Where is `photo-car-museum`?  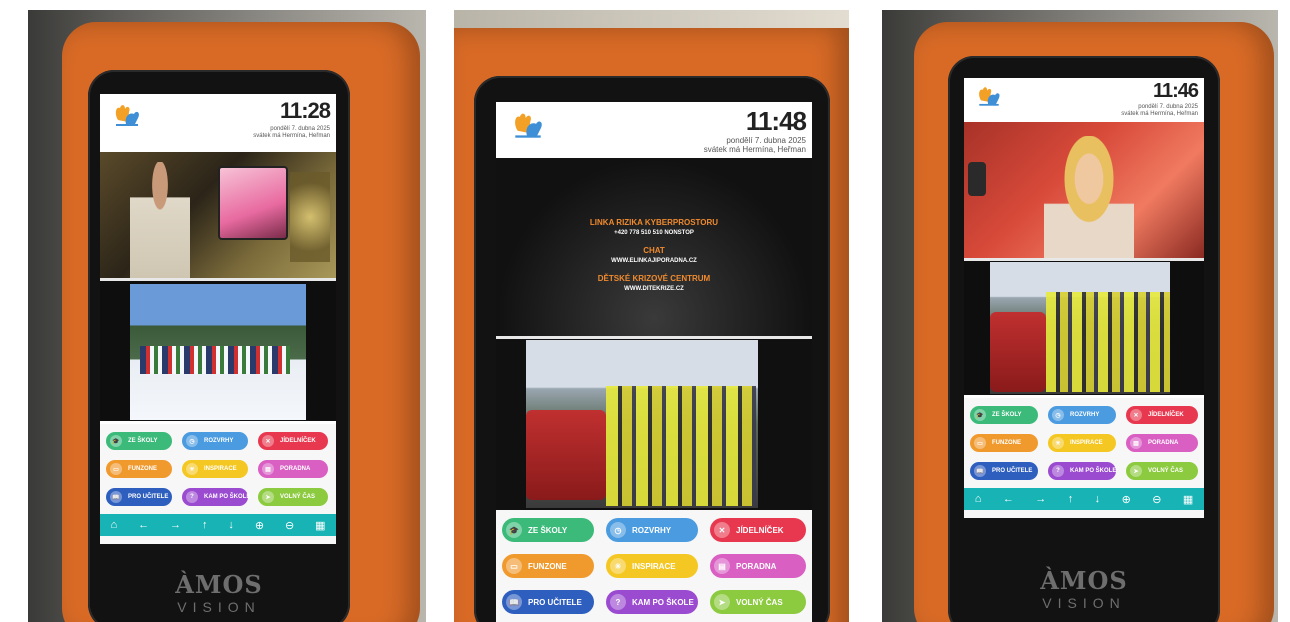
photo-car-museum is located at coordinates (642, 424).